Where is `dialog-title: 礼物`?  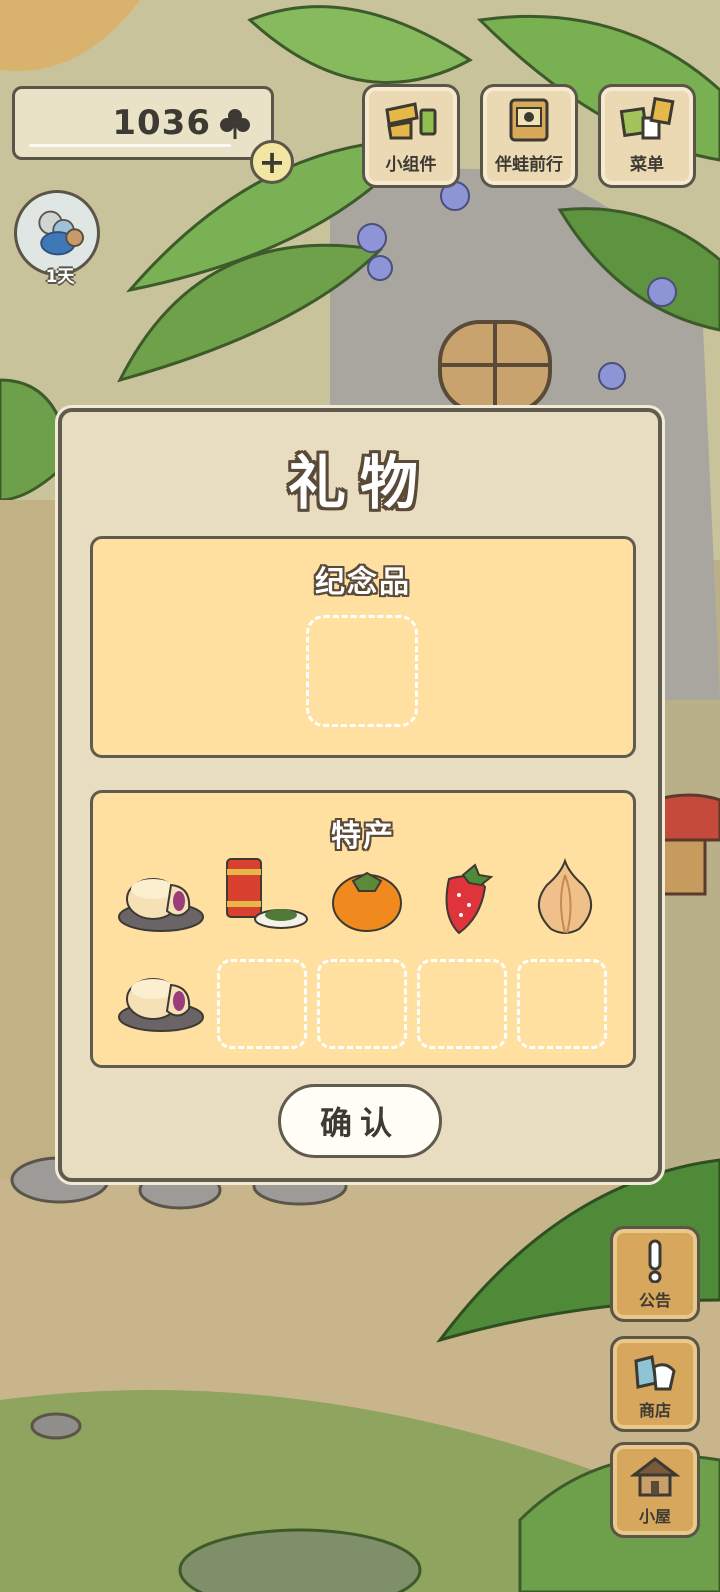 dialog-title: 礼物 is located at coordinates (359, 483).